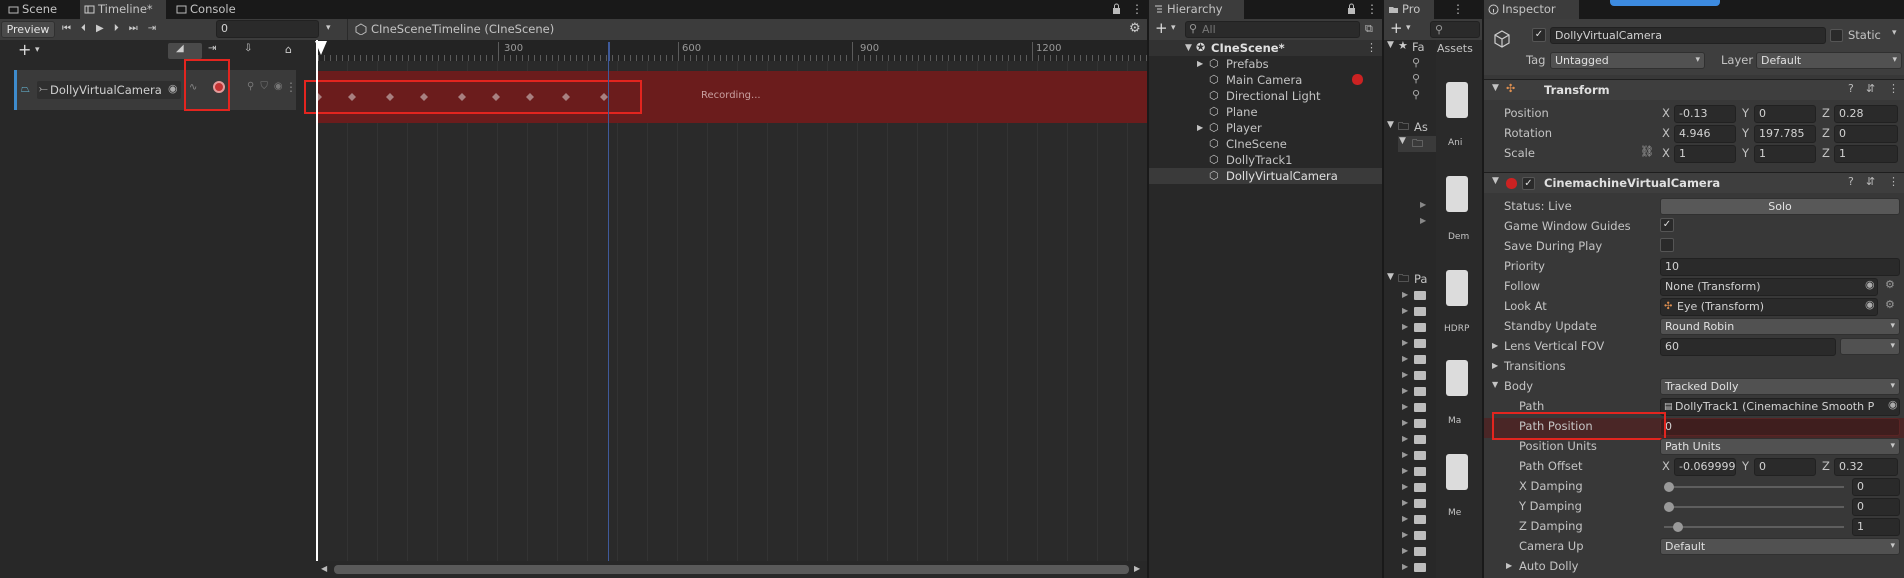 This screenshot has width=1904, height=578. I want to click on kebab-menu-icon: ⋮, so click(1137, 9).